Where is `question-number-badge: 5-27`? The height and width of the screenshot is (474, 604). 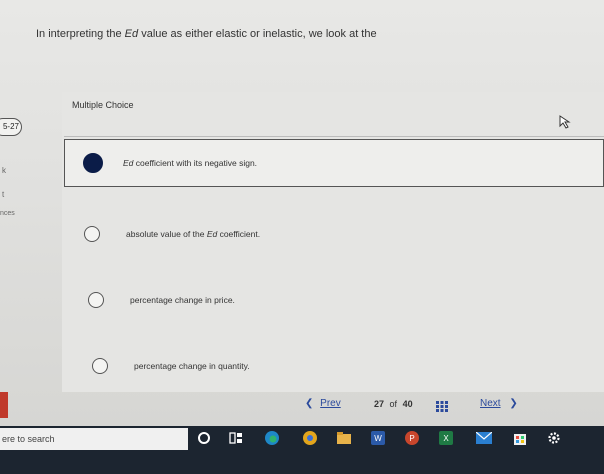 question-number-badge: 5-27 is located at coordinates (11, 127).